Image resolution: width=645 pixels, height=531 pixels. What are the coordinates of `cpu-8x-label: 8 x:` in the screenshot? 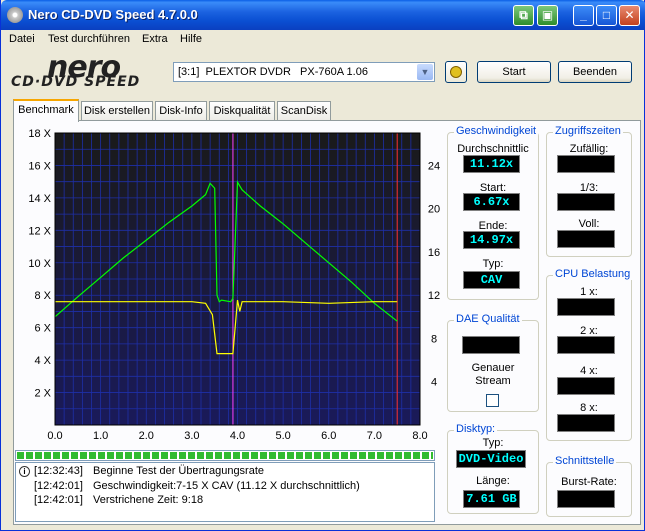 It's located at (589, 408).